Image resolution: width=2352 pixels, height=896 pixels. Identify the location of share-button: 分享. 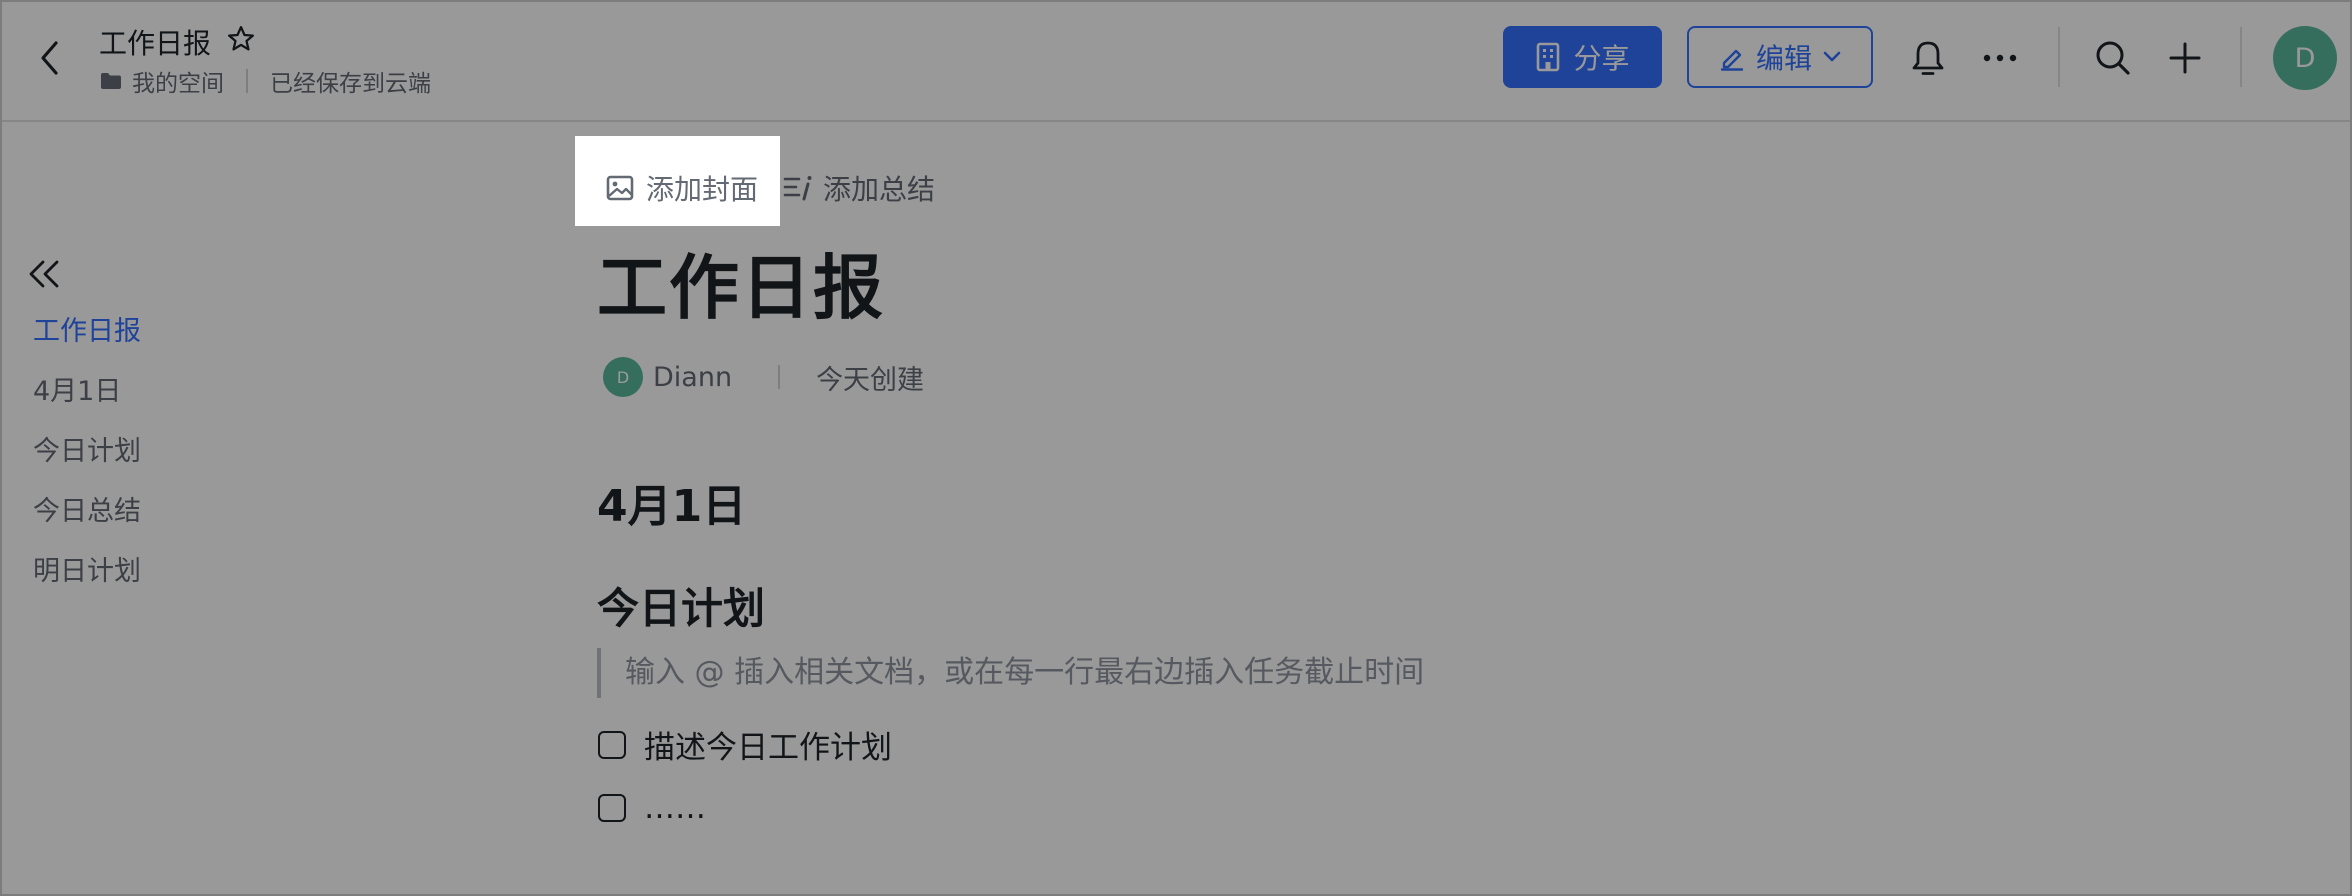
(1582, 57).